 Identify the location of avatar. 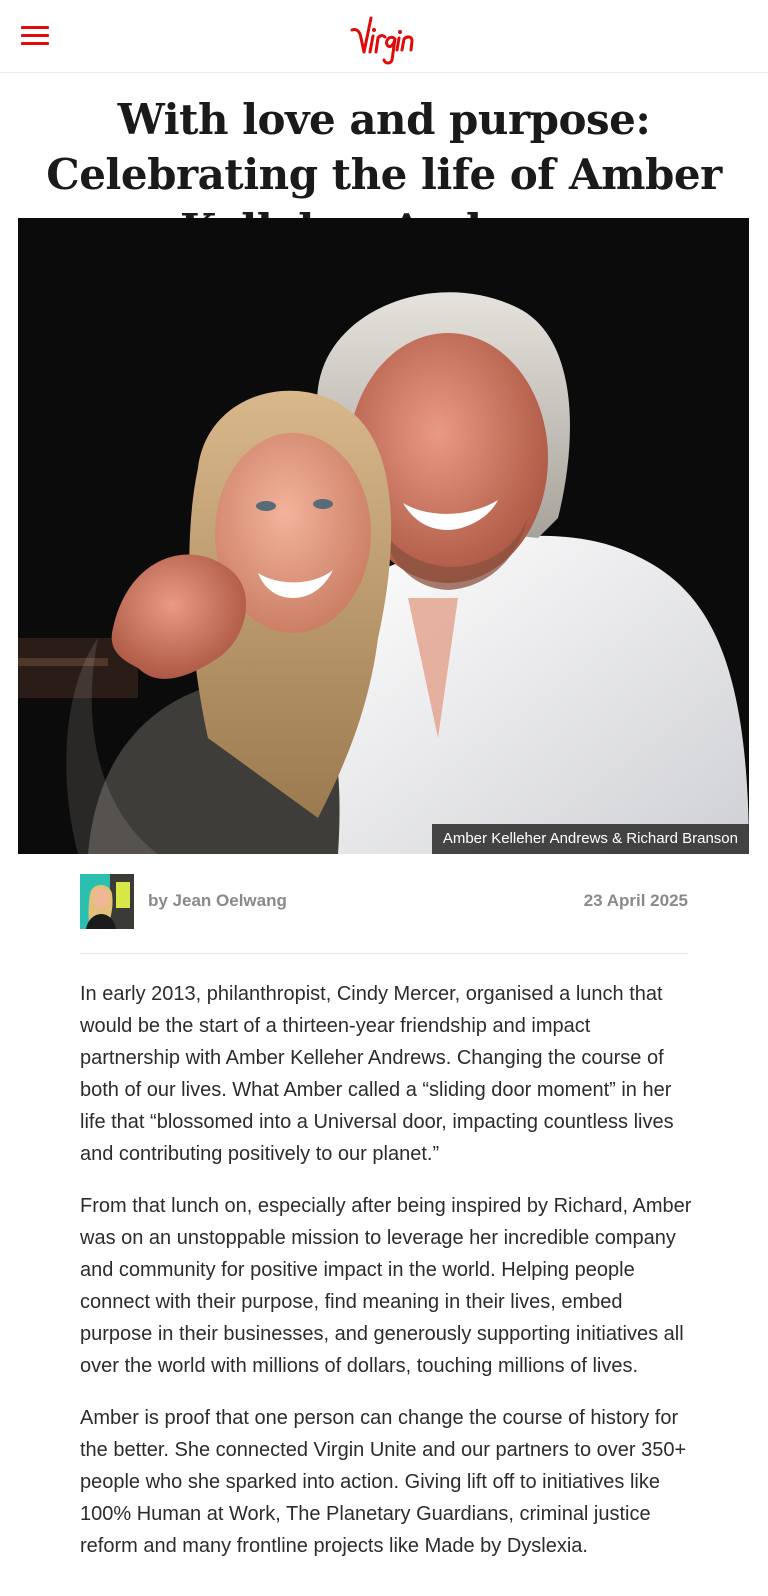
(107, 901).